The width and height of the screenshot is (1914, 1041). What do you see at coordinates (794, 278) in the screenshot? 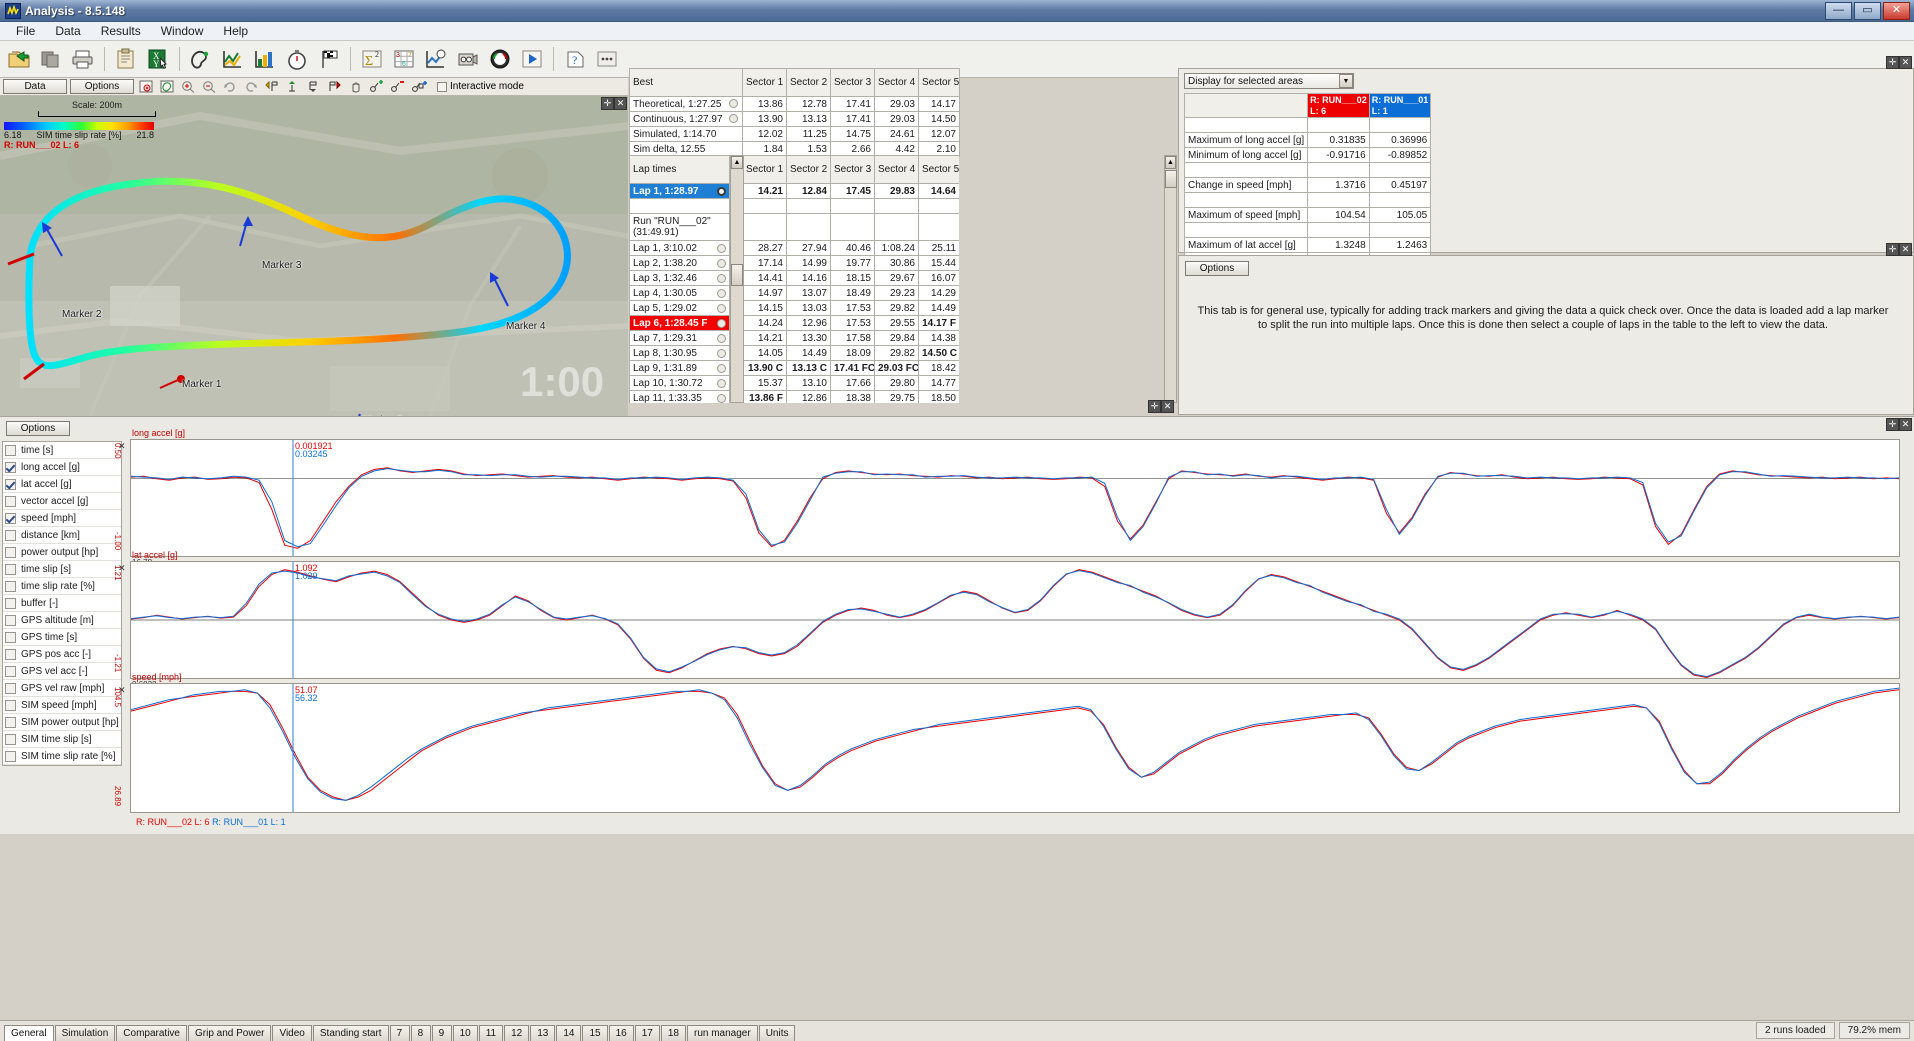
I see `lap-table-row: Lap 3, 1:32.46 14.41 14.16 18.15 29.67 16.07` at bounding box center [794, 278].